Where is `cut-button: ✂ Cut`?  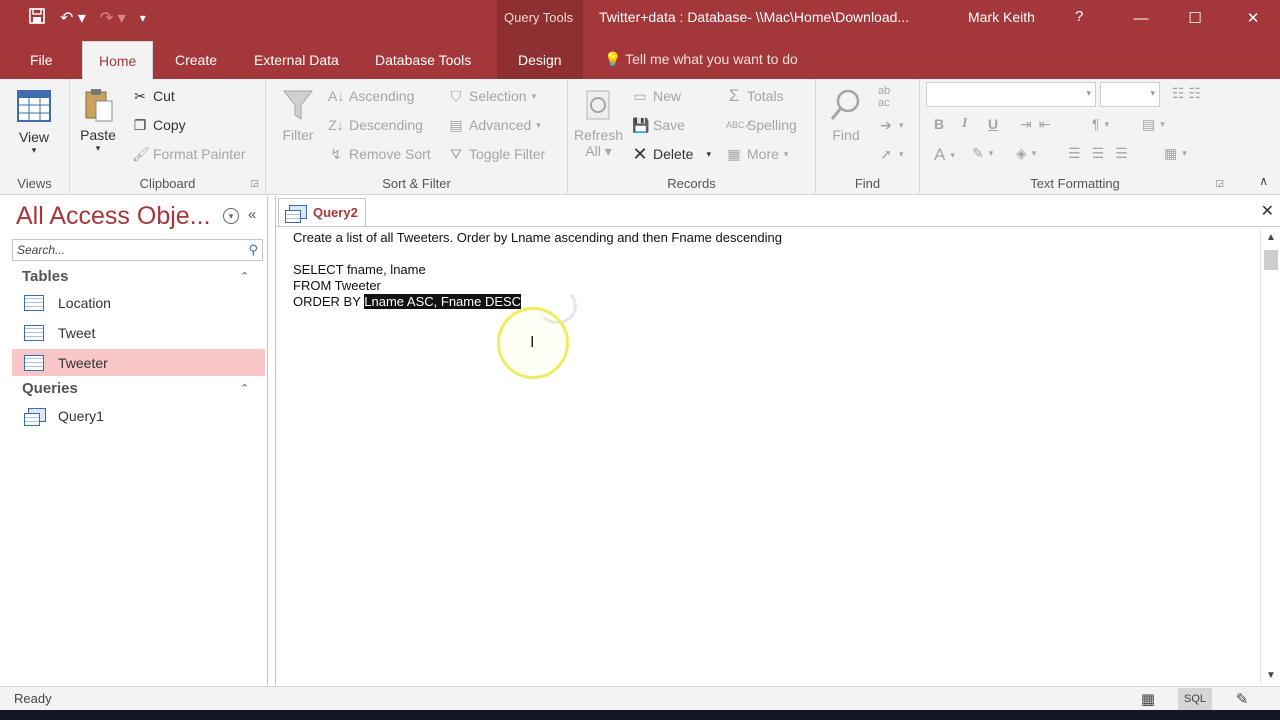
cut-button: ✂ Cut is located at coordinates (153, 96).